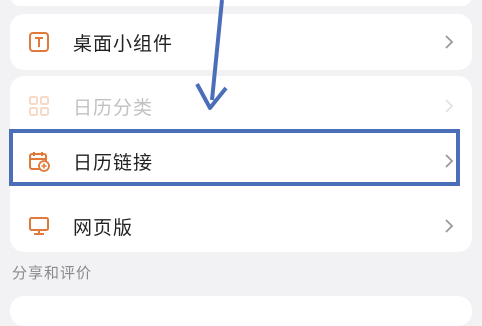 This screenshot has height=326, width=482. What do you see at coordinates (241, 3) in the screenshot?
I see `previous-card` at bounding box center [241, 3].